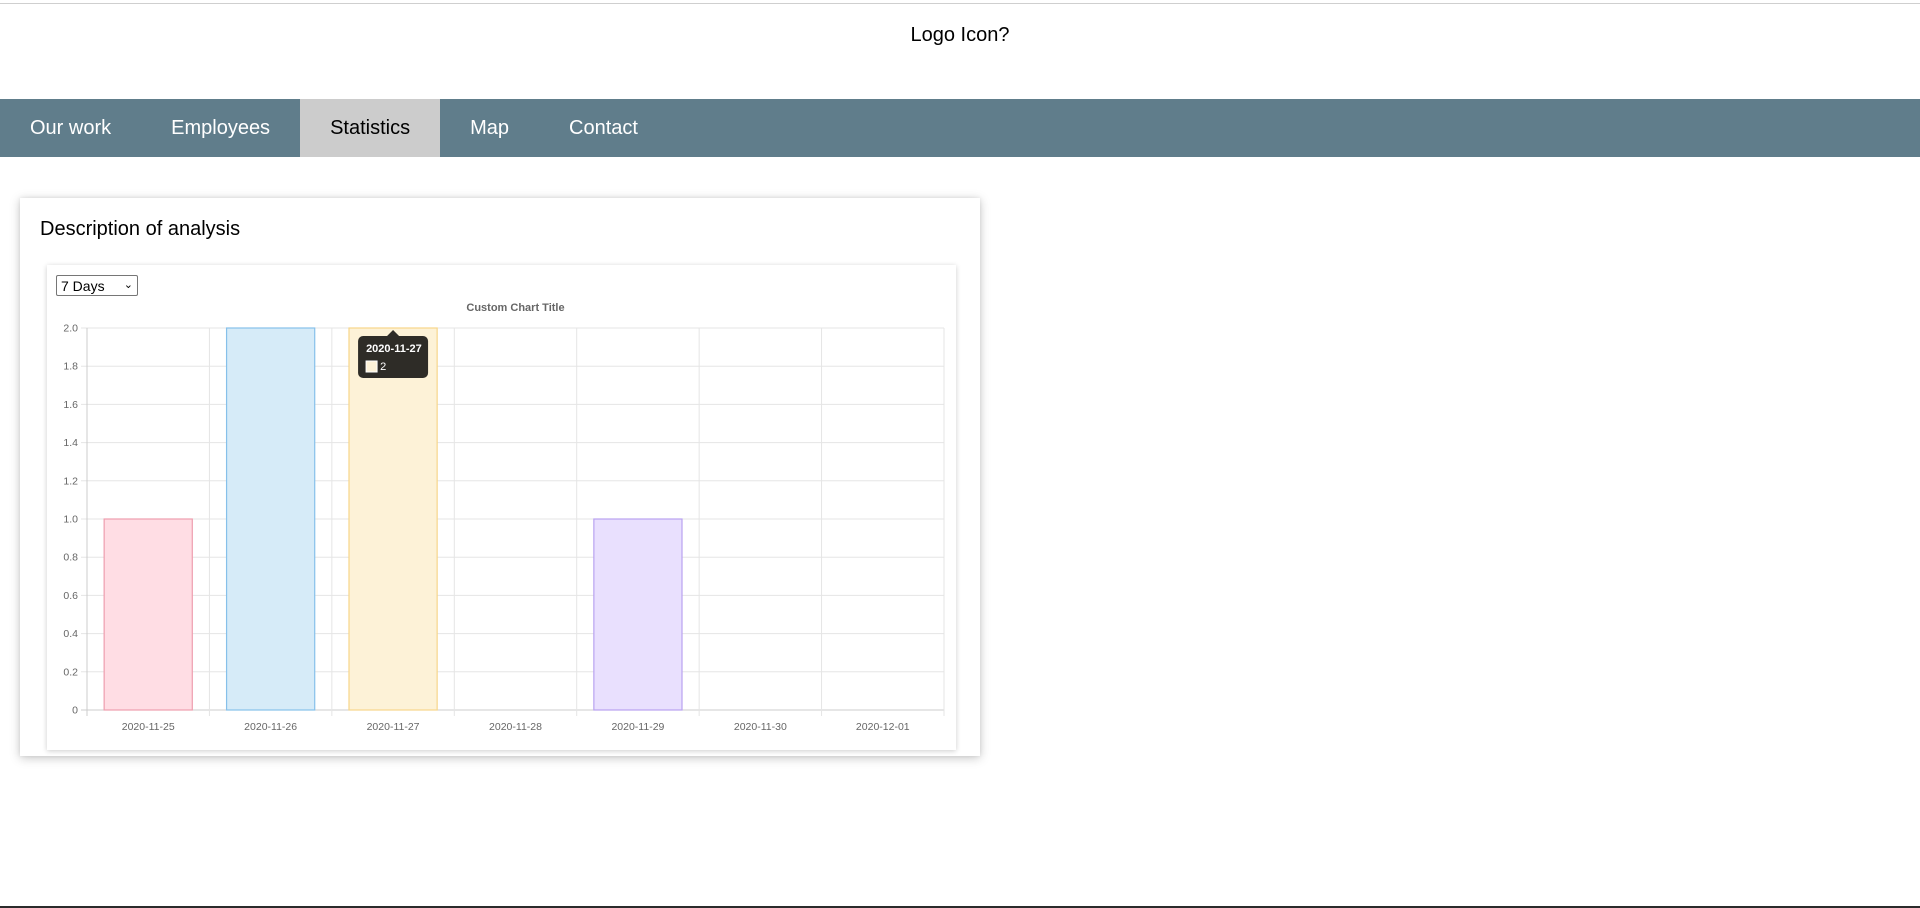  What do you see at coordinates (220, 128) in the screenshot?
I see `nav-item-employees: Employees` at bounding box center [220, 128].